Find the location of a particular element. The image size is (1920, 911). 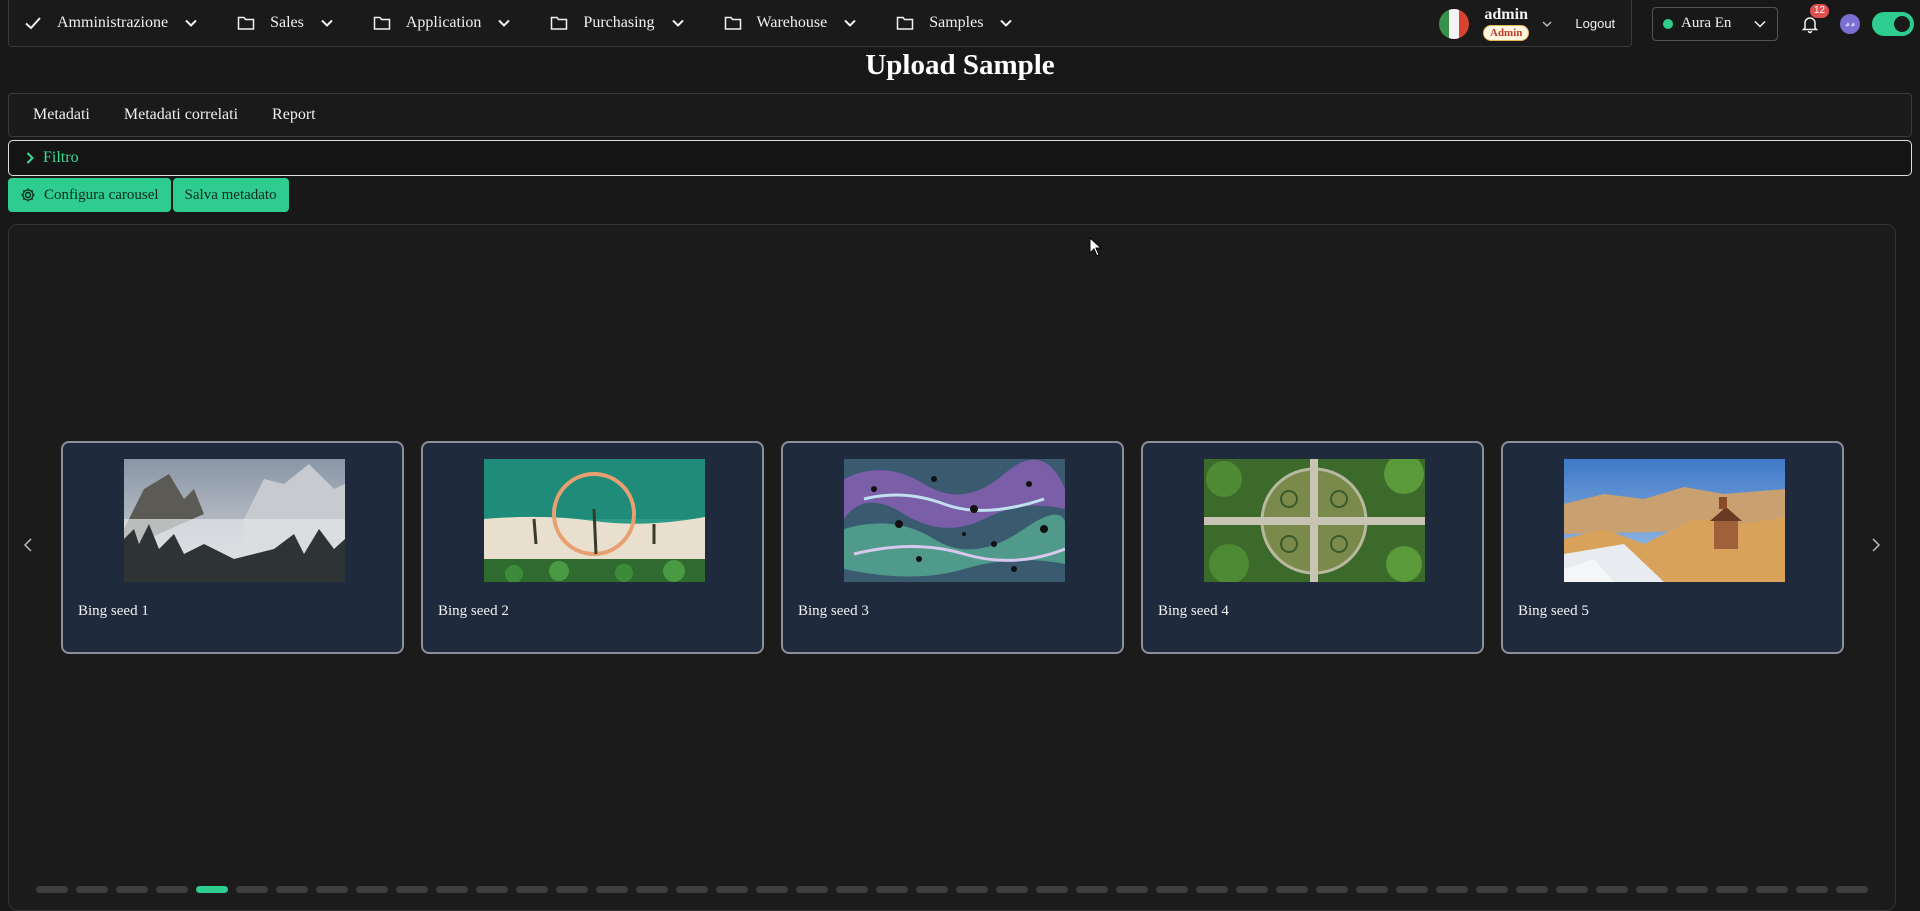

carousel-prev-arrow-icon is located at coordinates (29, 545).